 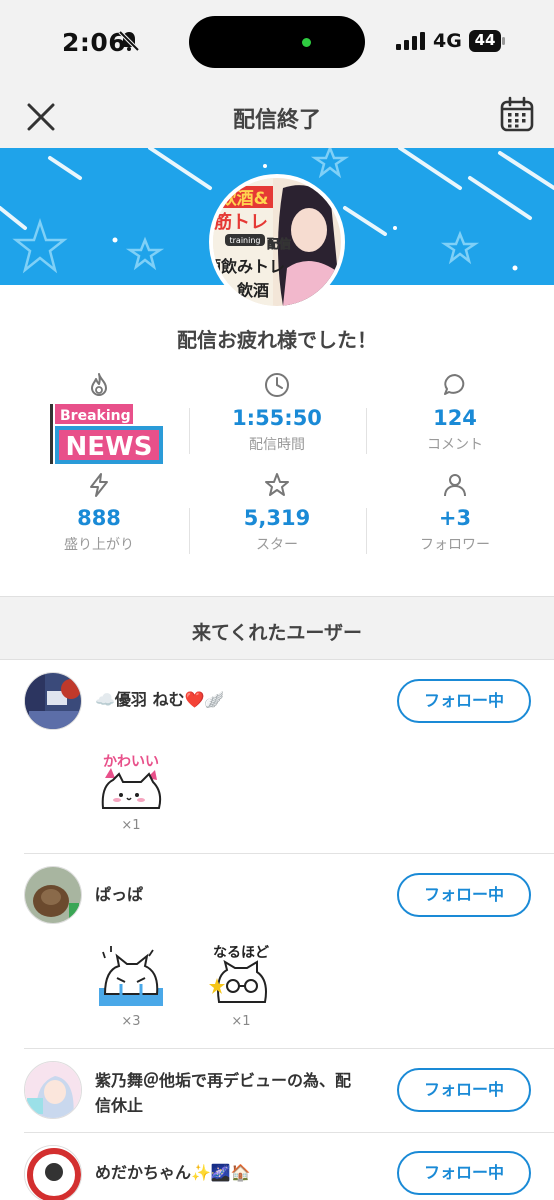 What do you see at coordinates (517, 115) in the screenshot?
I see `calendar-icon` at bounding box center [517, 115].